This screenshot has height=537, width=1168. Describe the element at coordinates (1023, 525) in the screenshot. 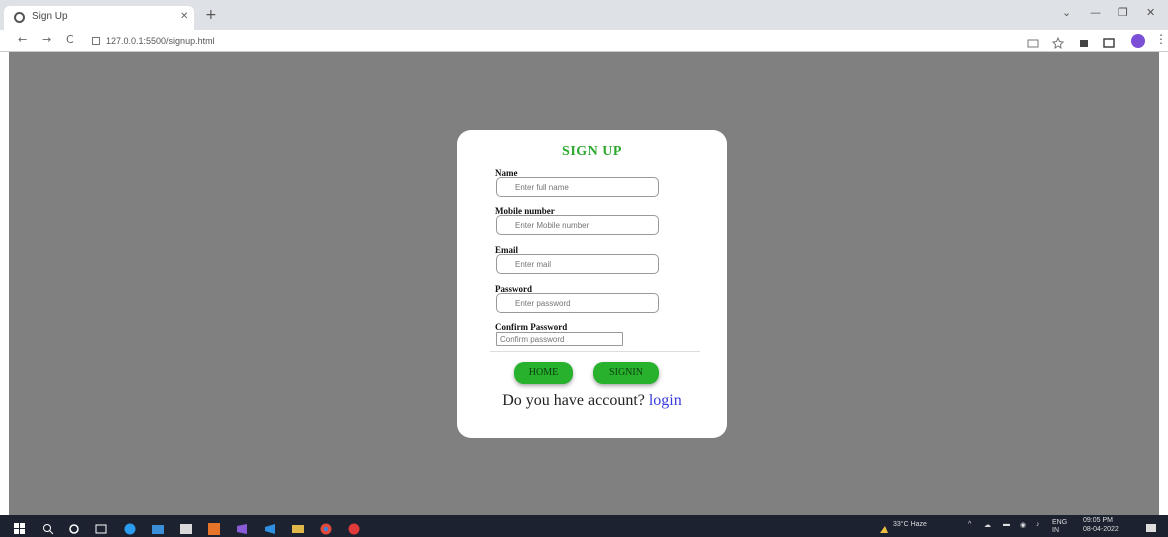

I see `wifi-icon: ◉` at that location.